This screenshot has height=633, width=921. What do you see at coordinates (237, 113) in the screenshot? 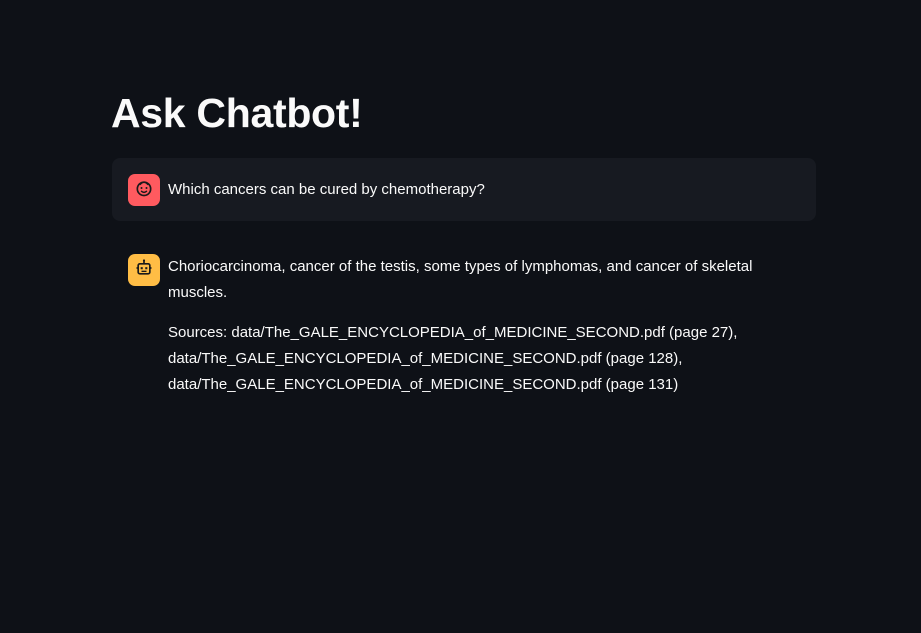
I see `page-title: Ask Chatbot!` at bounding box center [237, 113].